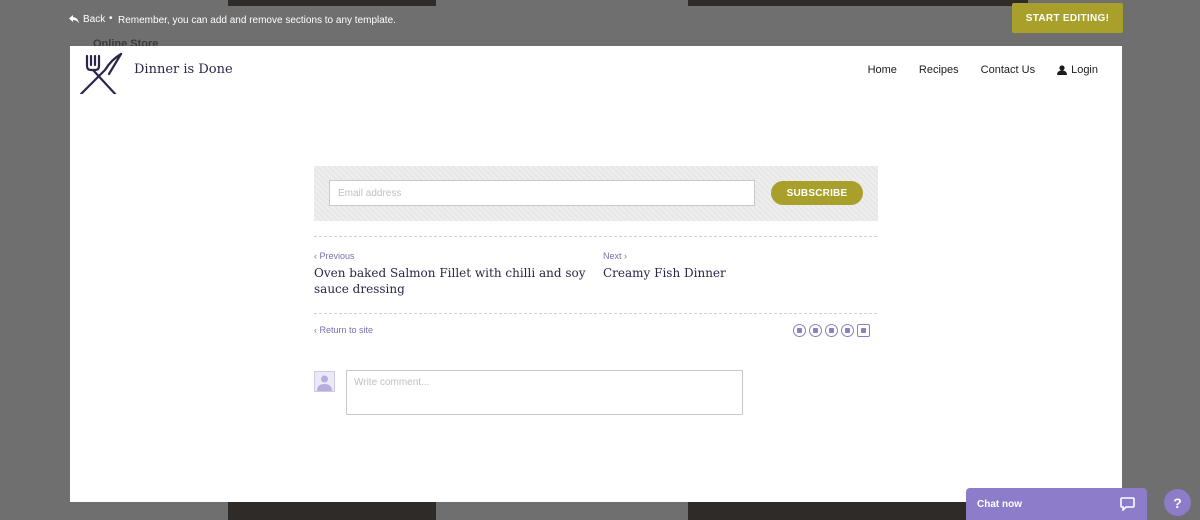 The height and width of the screenshot is (520, 1200). Describe the element at coordinates (882, 70) in the screenshot. I see `nav-home: Home` at that location.